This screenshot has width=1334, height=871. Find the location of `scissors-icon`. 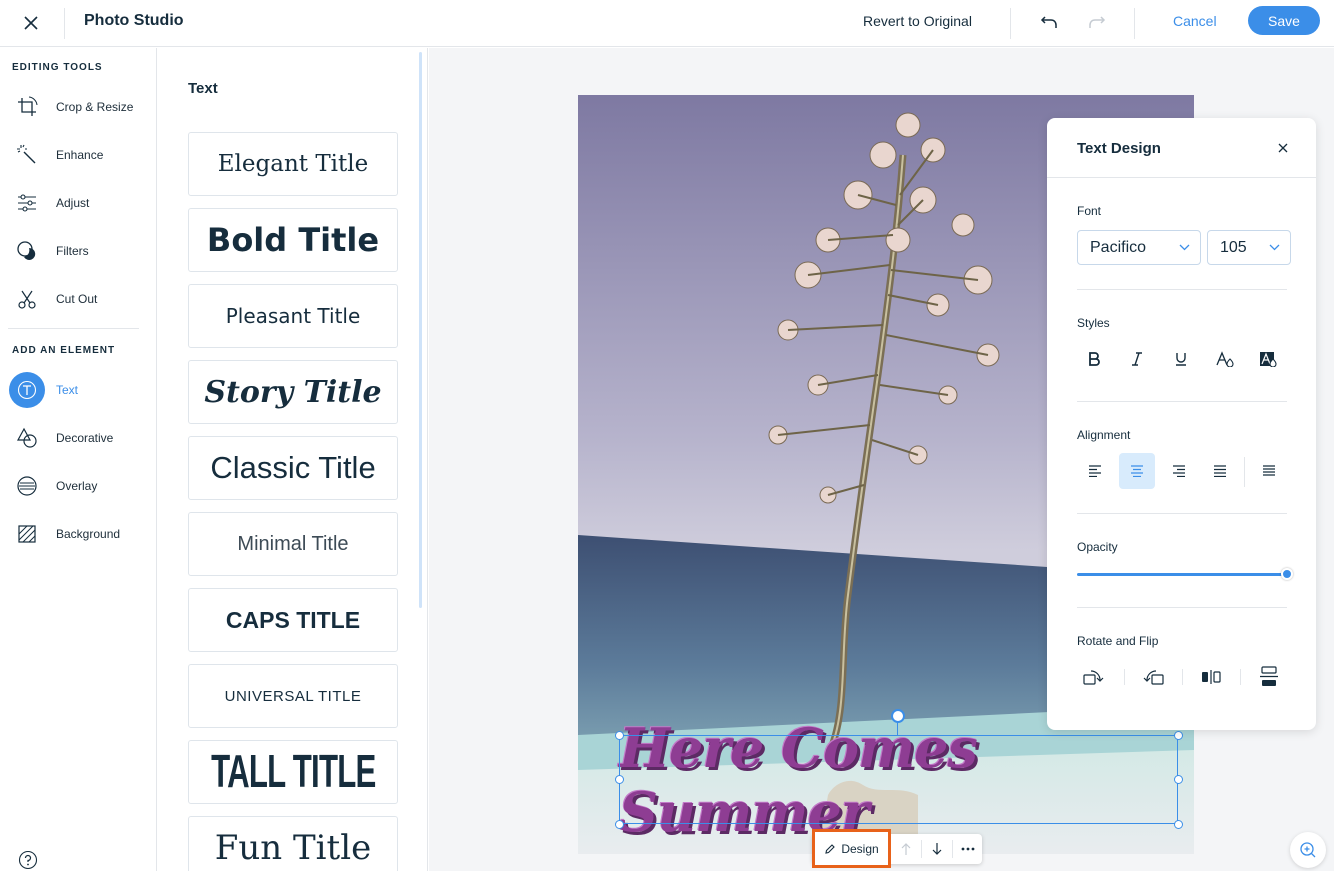

scissors-icon is located at coordinates (27, 299).